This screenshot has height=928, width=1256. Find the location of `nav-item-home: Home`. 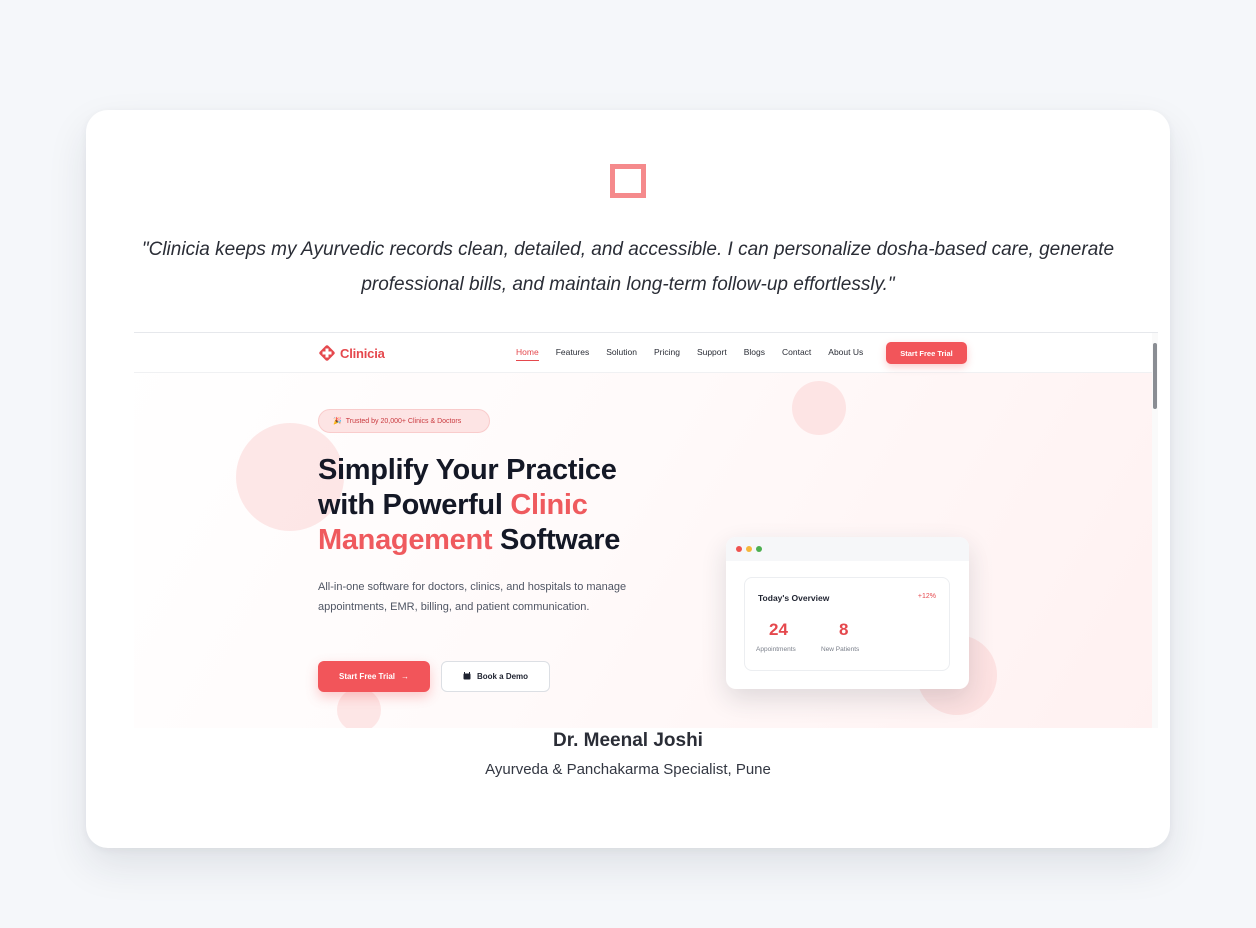

nav-item-home: Home is located at coordinates (527, 354).